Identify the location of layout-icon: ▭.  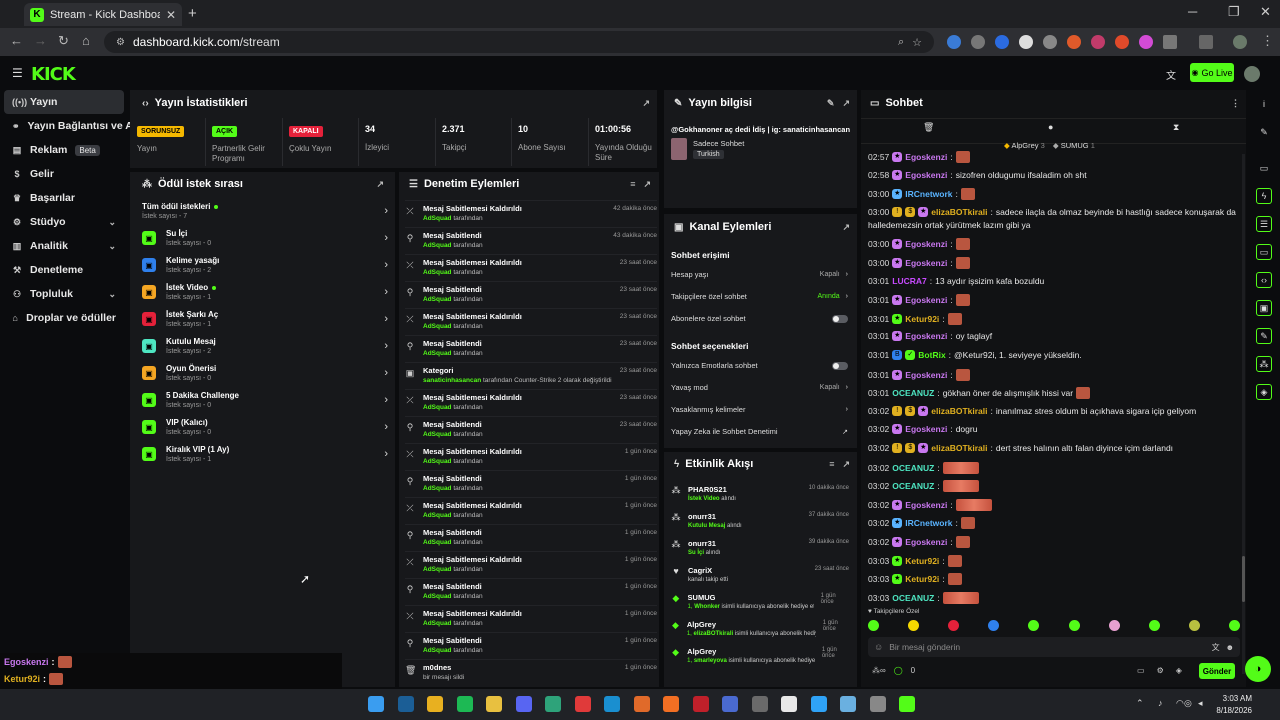
(1264, 168).